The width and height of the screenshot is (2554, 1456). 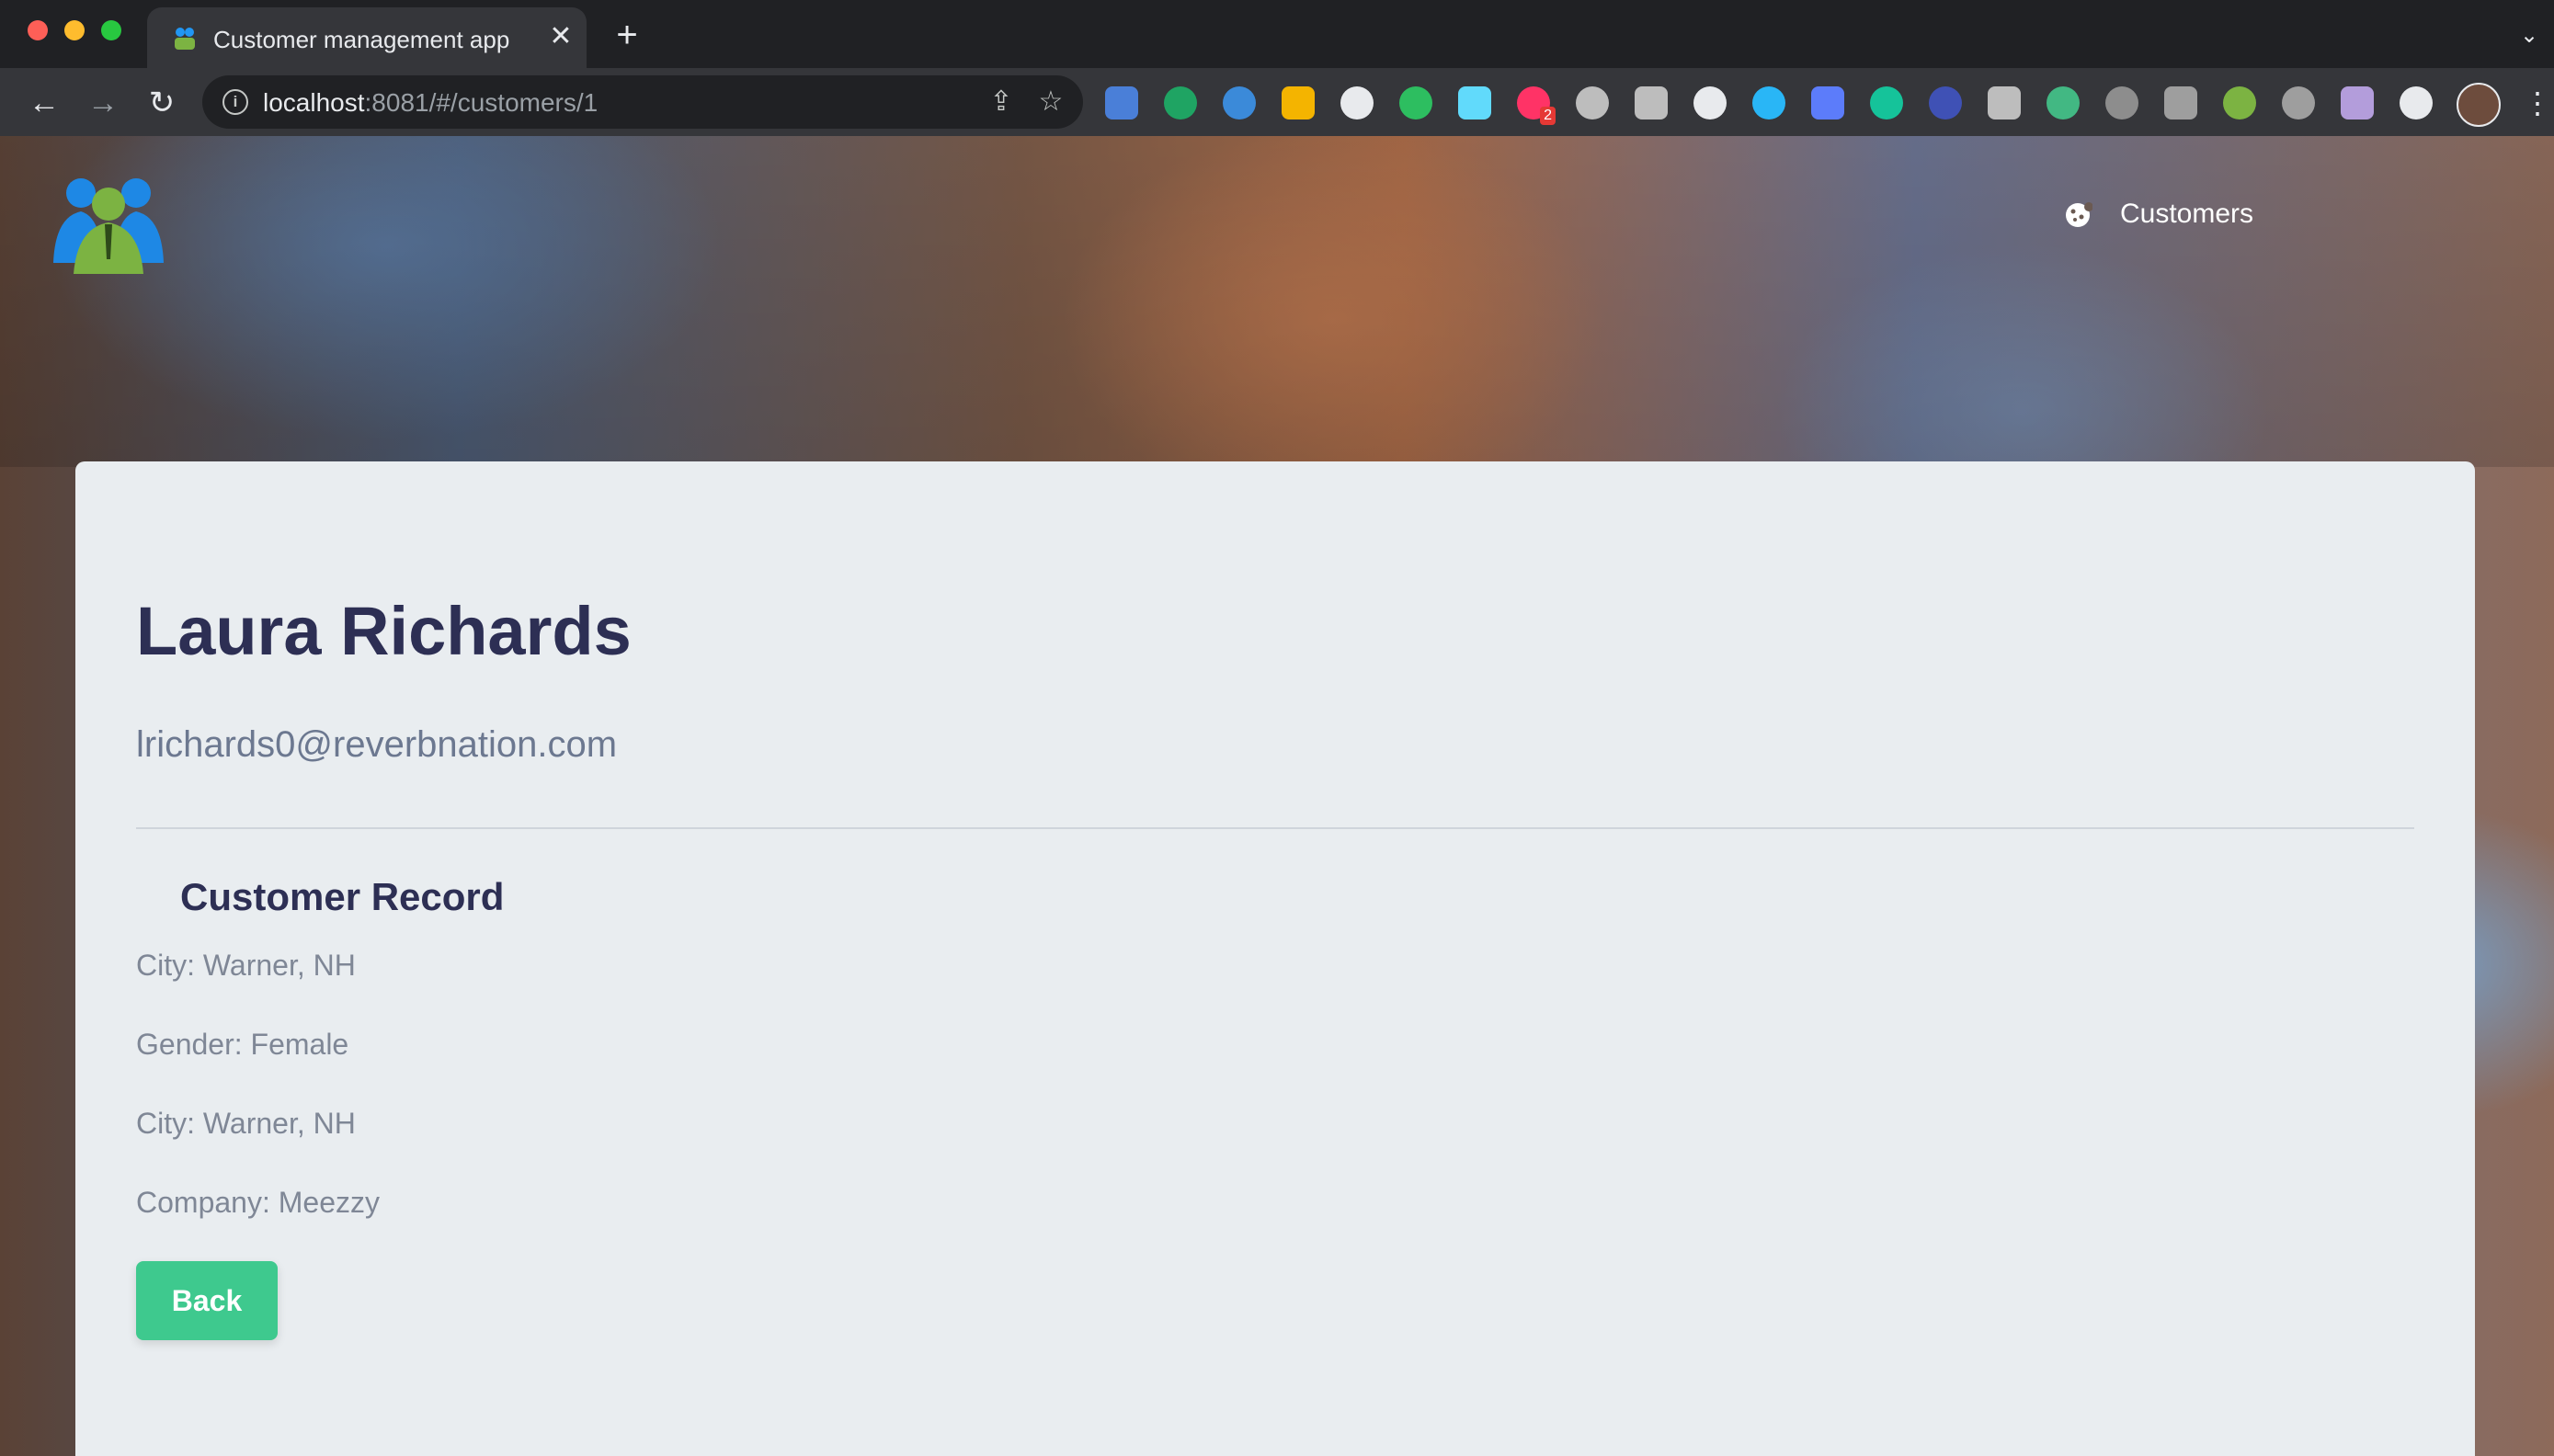 What do you see at coordinates (246, 1123) in the screenshot?
I see `field-city-repeat: City: Warner, NH` at bounding box center [246, 1123].